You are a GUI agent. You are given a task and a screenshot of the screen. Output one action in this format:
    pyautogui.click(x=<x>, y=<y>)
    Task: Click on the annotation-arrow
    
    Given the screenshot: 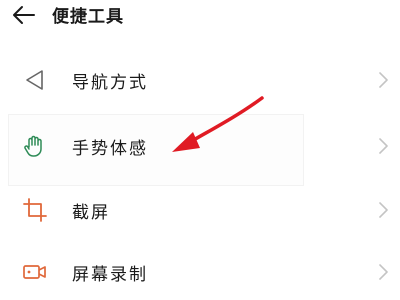 What is the action you would take?
    pyautogui.click(x=218, y=124)
    